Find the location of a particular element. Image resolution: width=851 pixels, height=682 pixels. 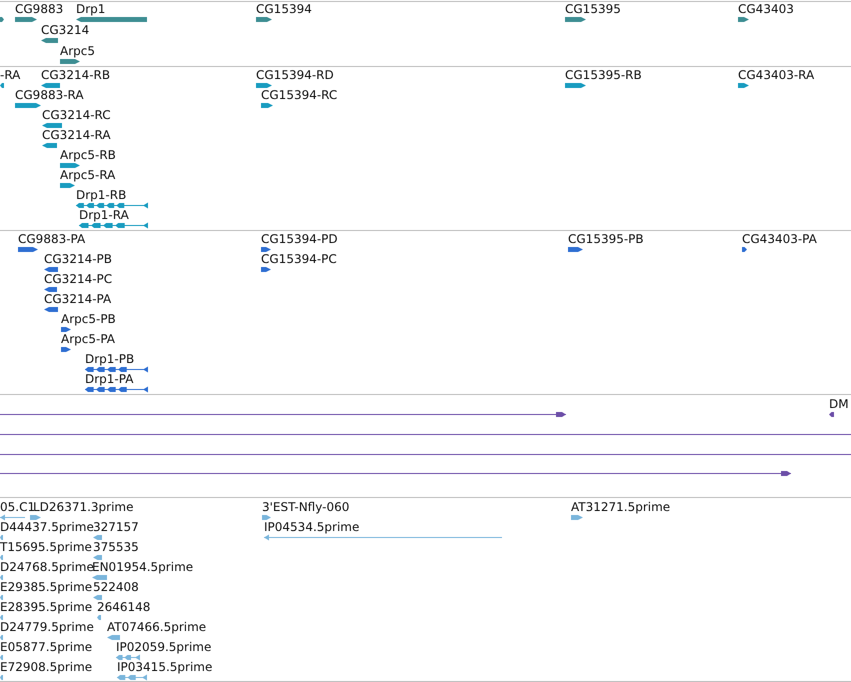

feature-label: 375535 is located at coordinates (116, 547).